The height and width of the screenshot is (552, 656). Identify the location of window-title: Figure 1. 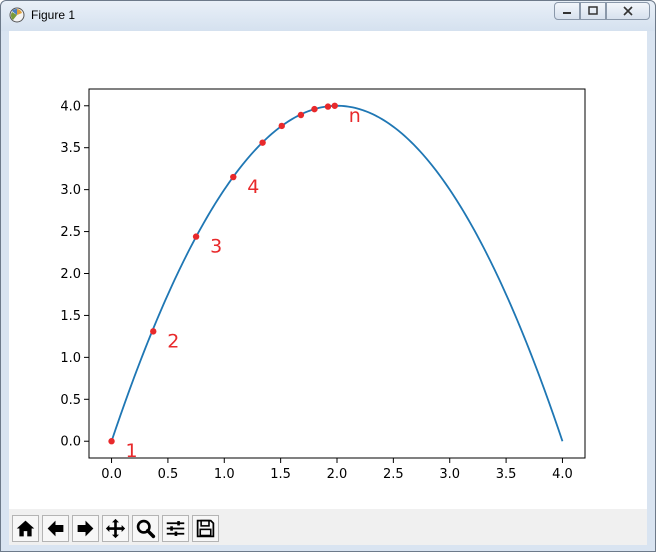
(53, 15).